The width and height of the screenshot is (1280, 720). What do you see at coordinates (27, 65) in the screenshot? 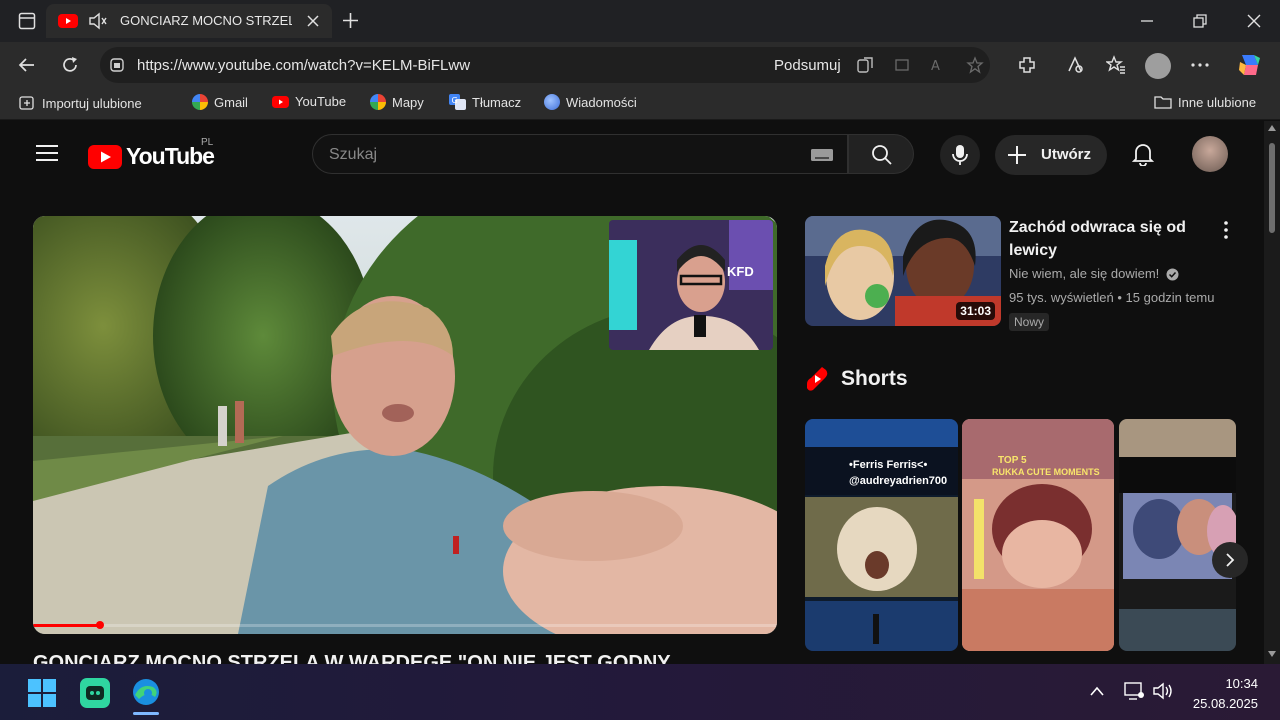
I see `back-icon` at bounding box center [27, 65].